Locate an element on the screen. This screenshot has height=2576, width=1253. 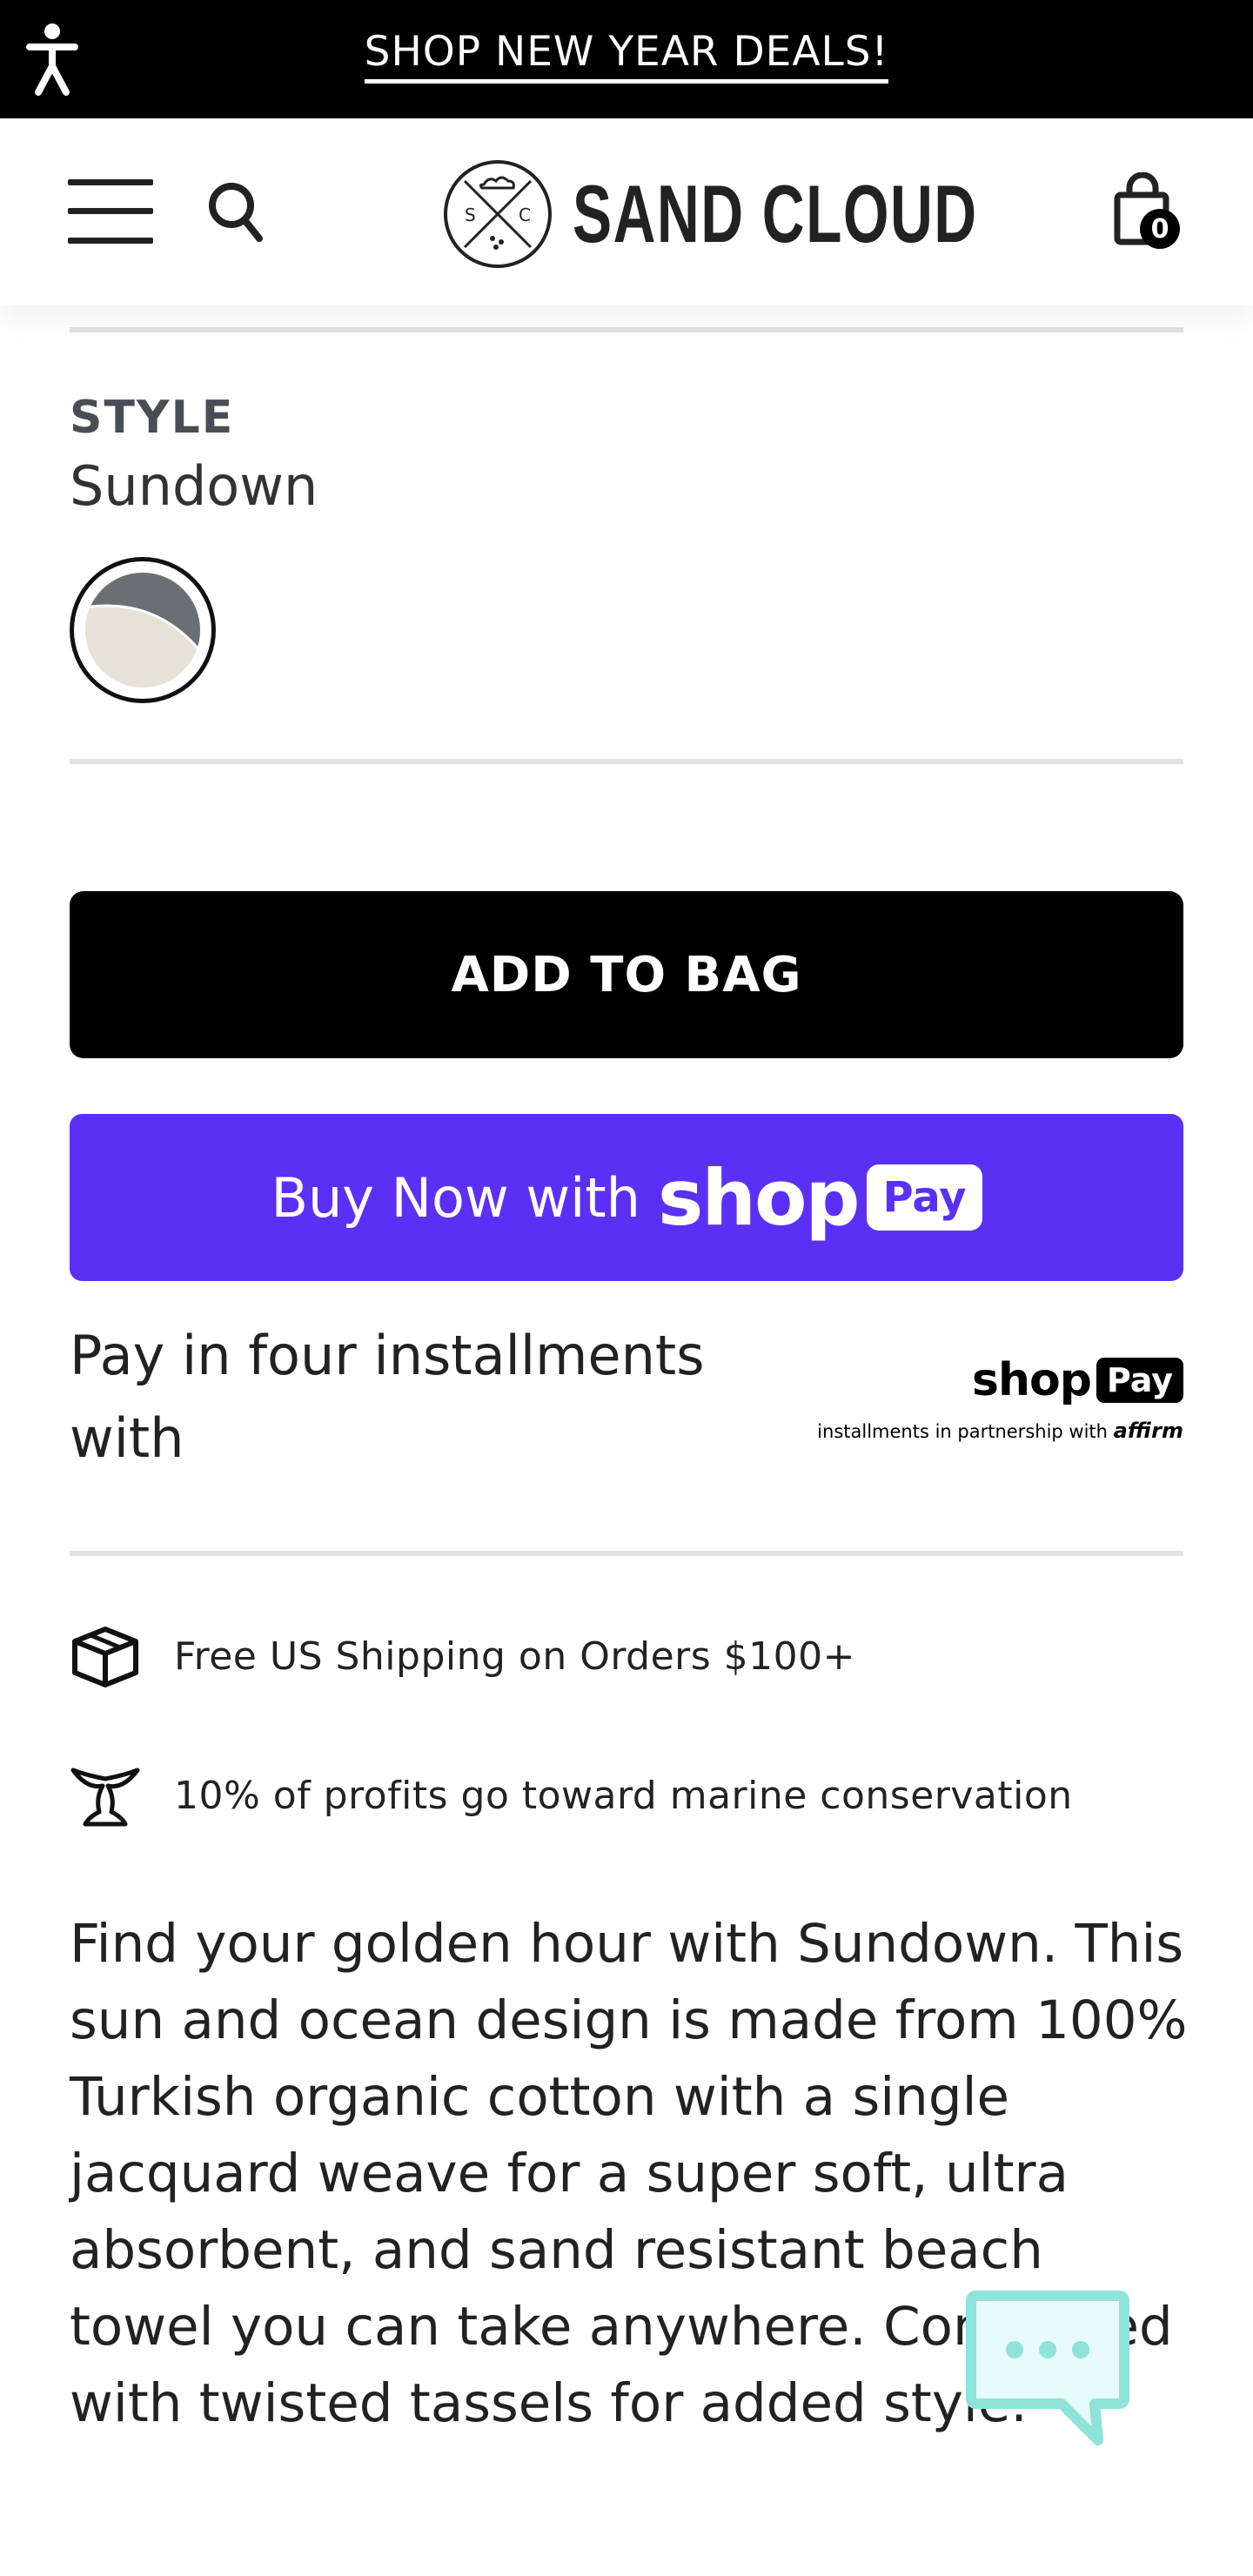
logo-emblem-icon: S C is located at coordinates (498, 214).